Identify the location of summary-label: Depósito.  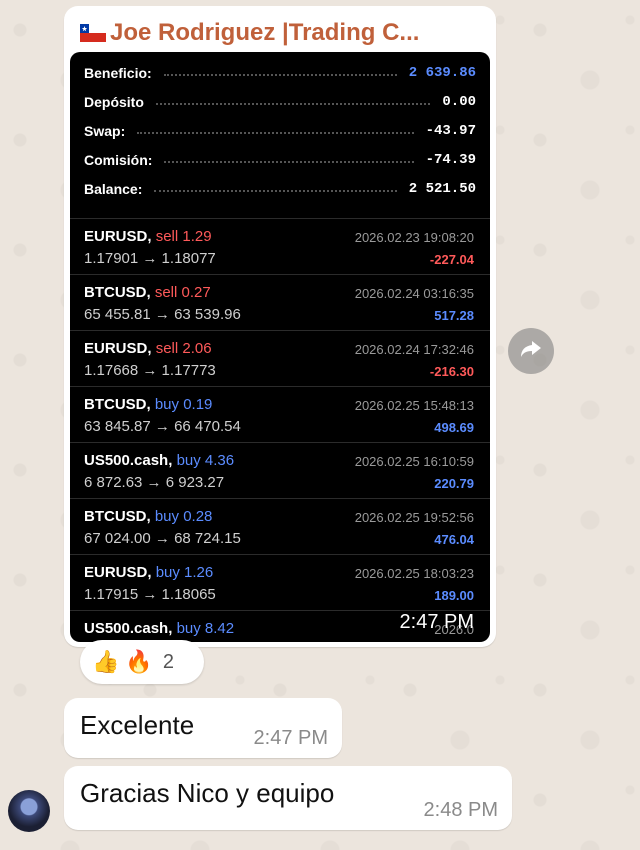
(114, 101).